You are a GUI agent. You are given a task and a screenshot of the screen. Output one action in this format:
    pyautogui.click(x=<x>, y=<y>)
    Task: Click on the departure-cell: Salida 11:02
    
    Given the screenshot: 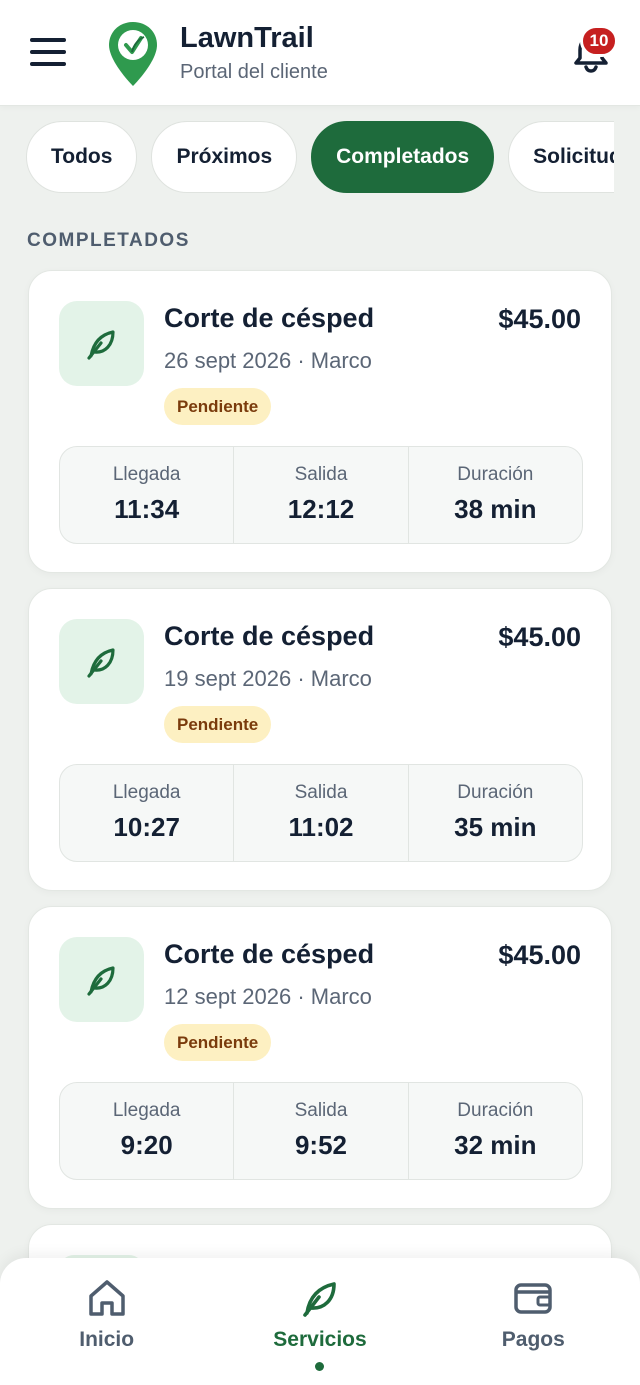 What is the action you would take?
    pyautogui.click(x=321, y=813)
    